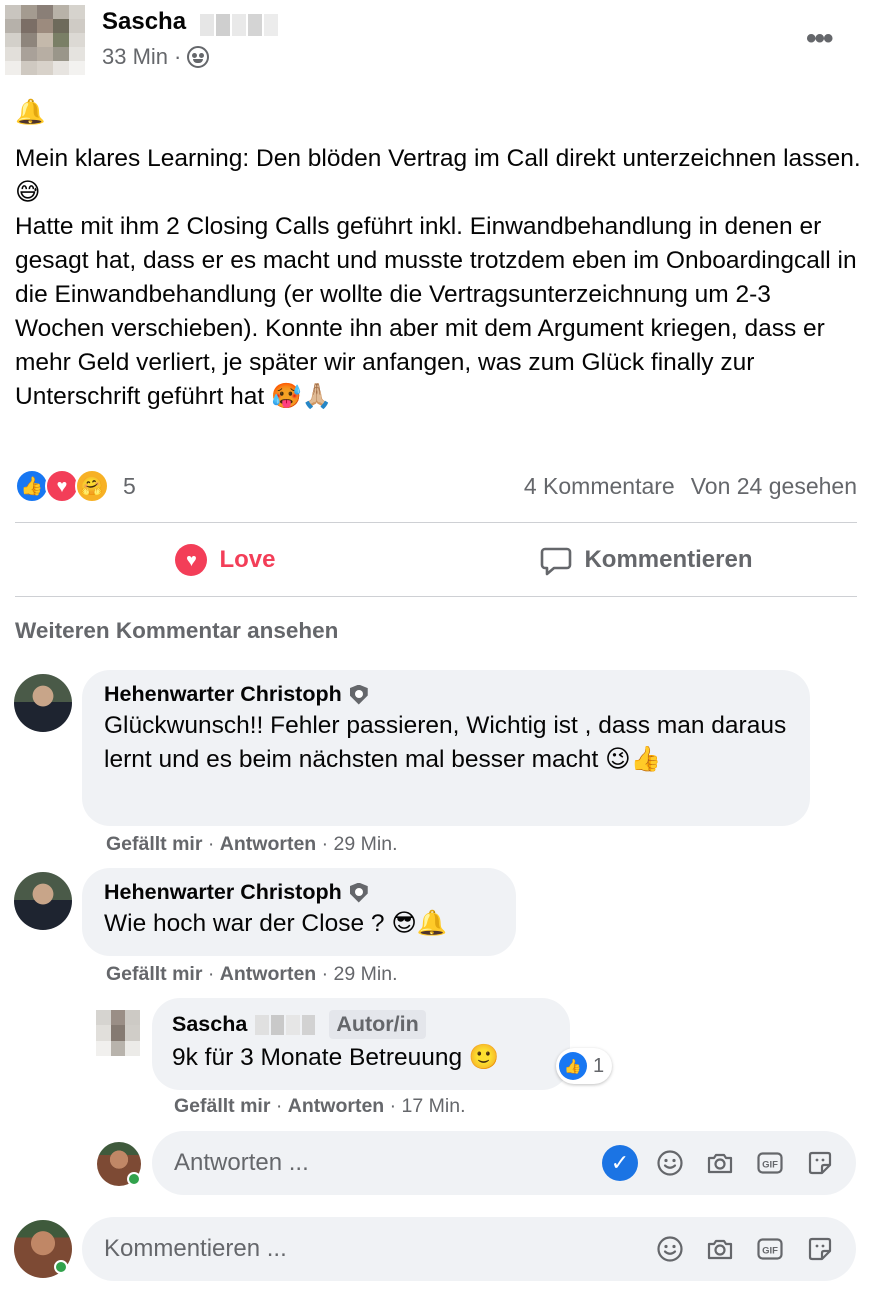 This screenshot has height=1290, width=877. I want to click on reply-author-surname-redacted, so click(285, 1024).